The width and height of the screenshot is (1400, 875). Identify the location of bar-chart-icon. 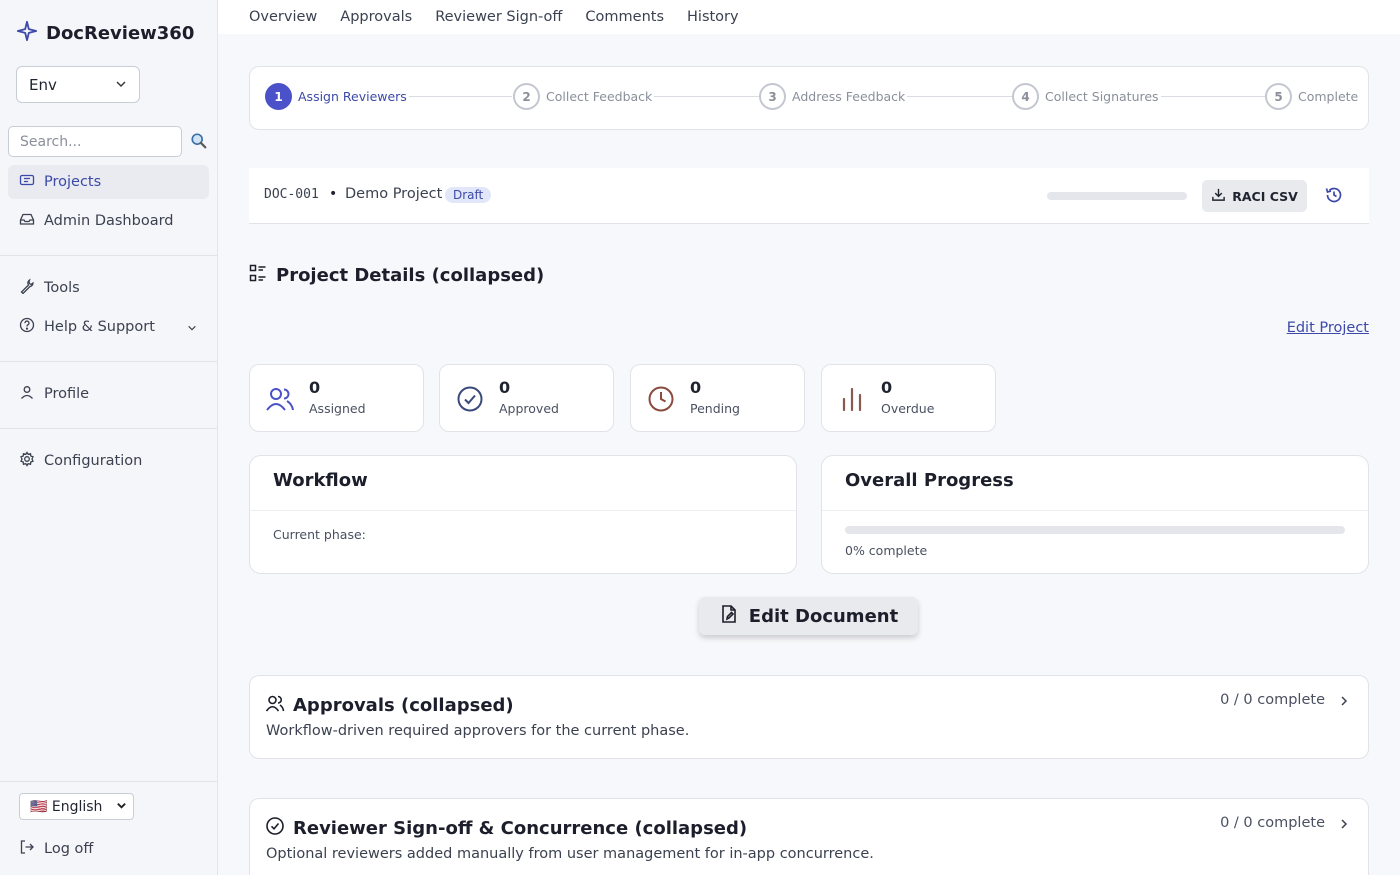
(852, 401).